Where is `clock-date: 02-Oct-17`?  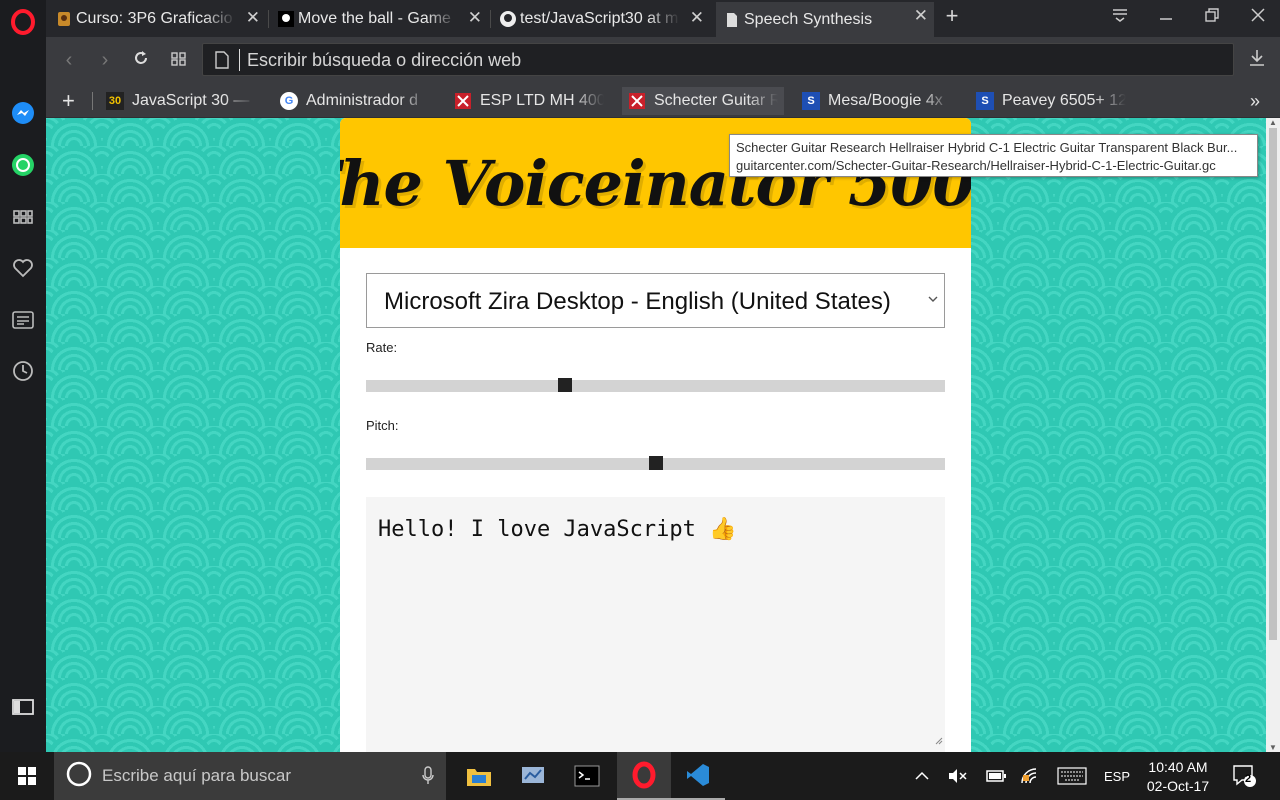 clock-date: 02-Oct-17 is located at coordinates (1178, 786).